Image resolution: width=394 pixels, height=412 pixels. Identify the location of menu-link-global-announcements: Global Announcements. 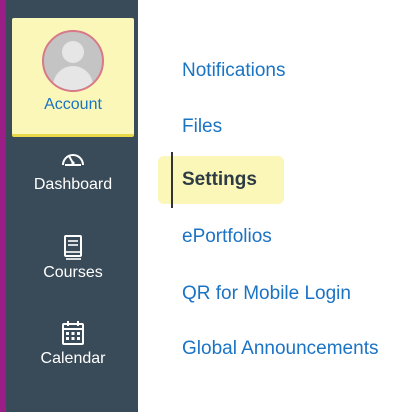
(282, 349).